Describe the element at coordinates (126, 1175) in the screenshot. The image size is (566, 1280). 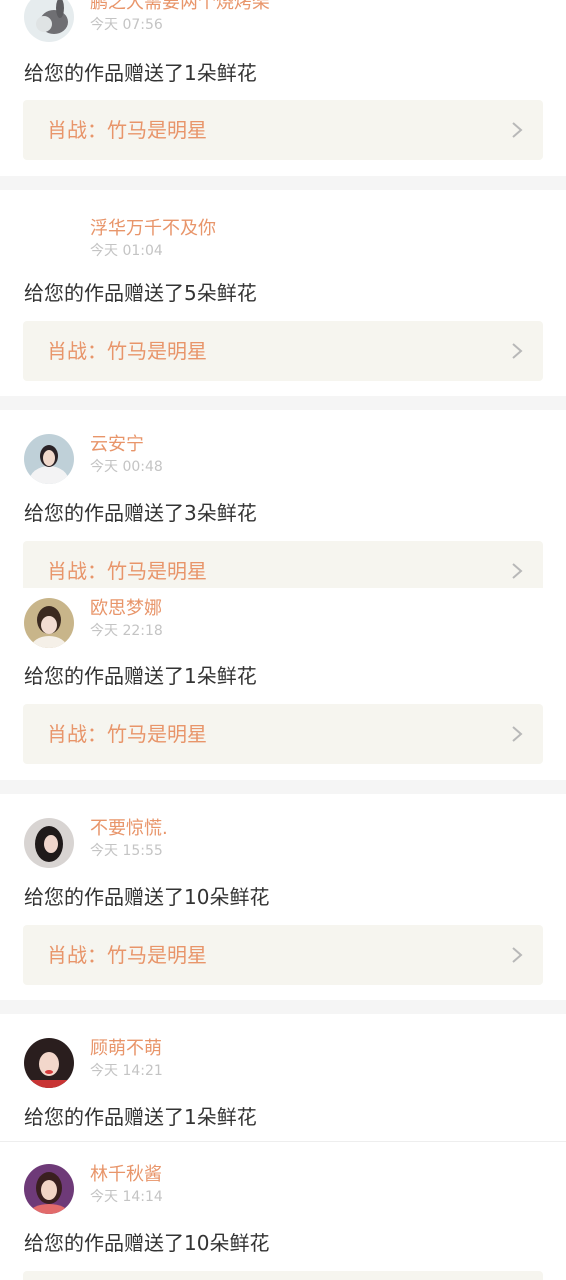
I see `username: 林千秋酱` at that location.